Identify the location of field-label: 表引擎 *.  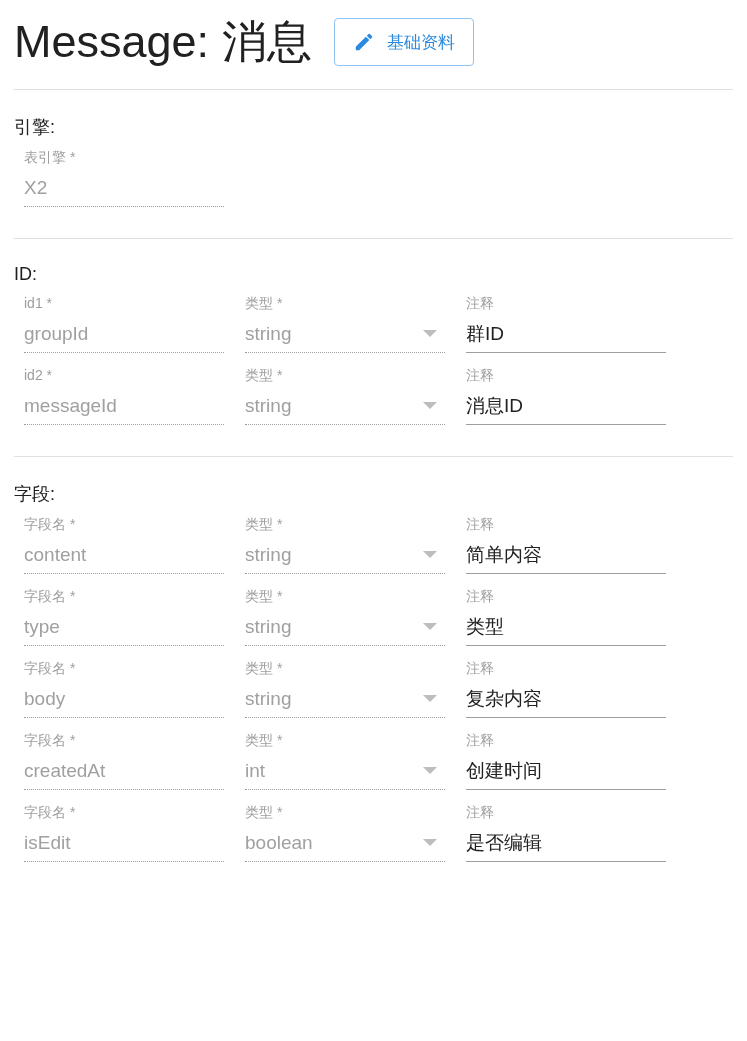
(50, 158).